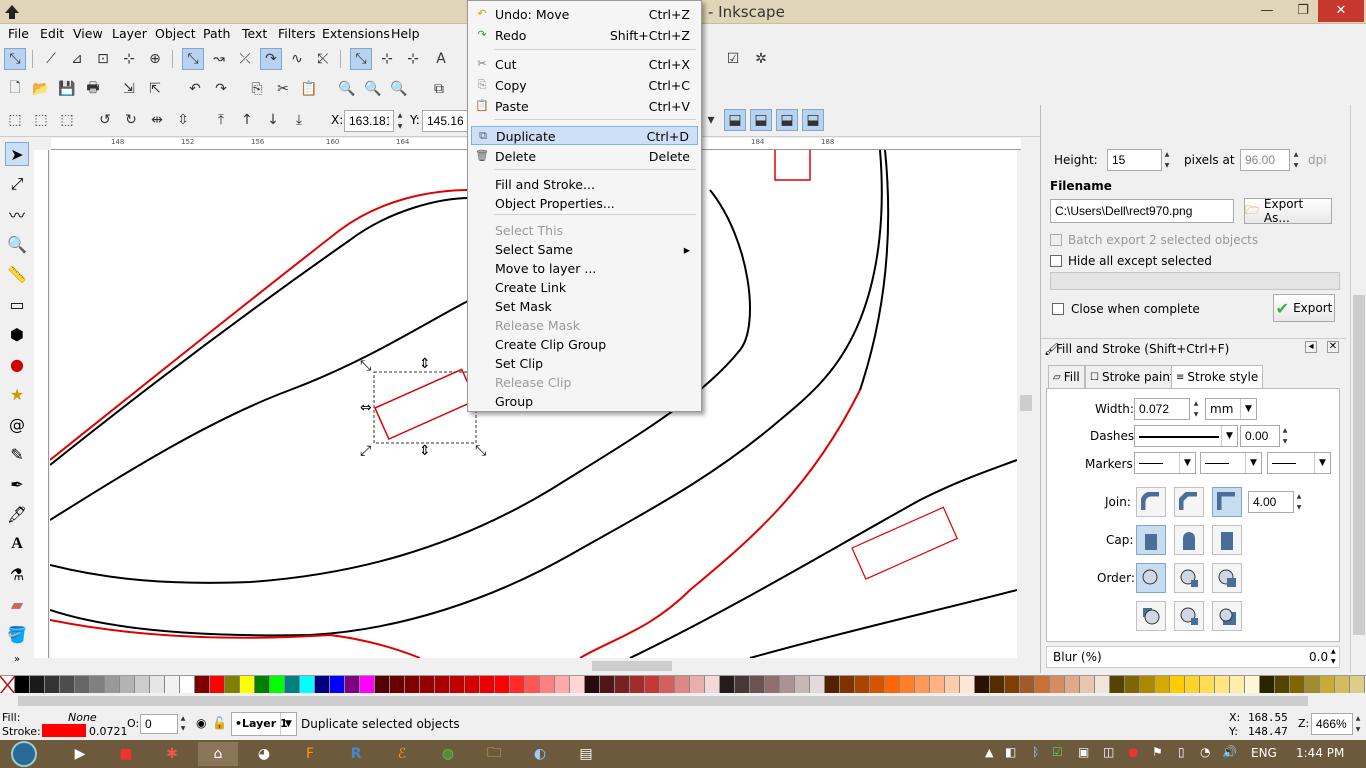 The image size is (1366, 768). What do you see at coordinates (159, 724) in the screenshot?
I see `opacity-input` at bounding box center [159, 724].